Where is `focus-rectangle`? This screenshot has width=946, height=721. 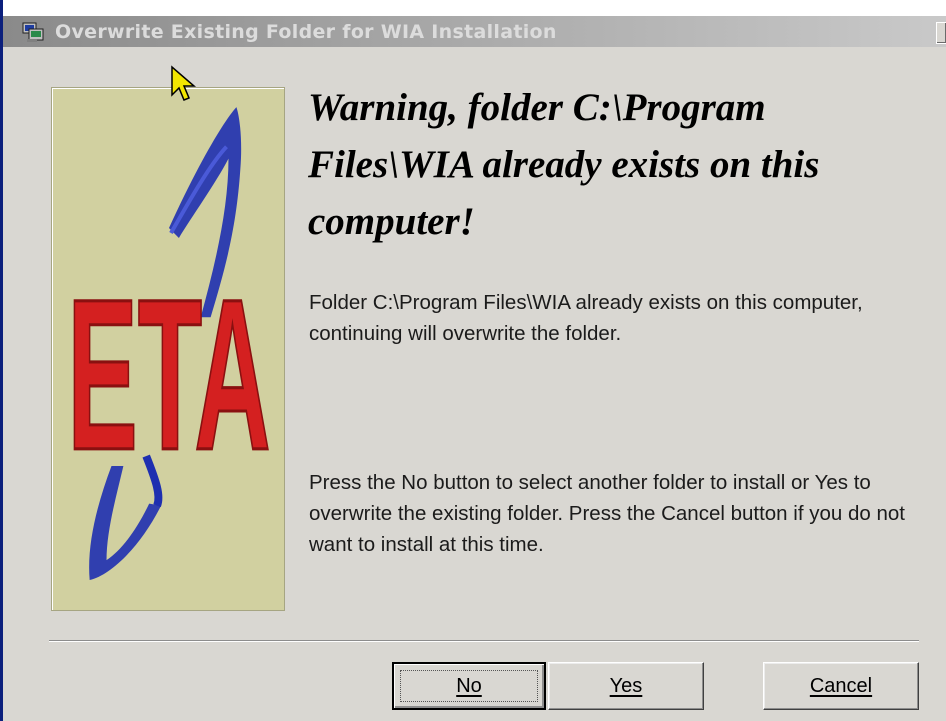 focus-rectangle is located at coordinates (469, 686).